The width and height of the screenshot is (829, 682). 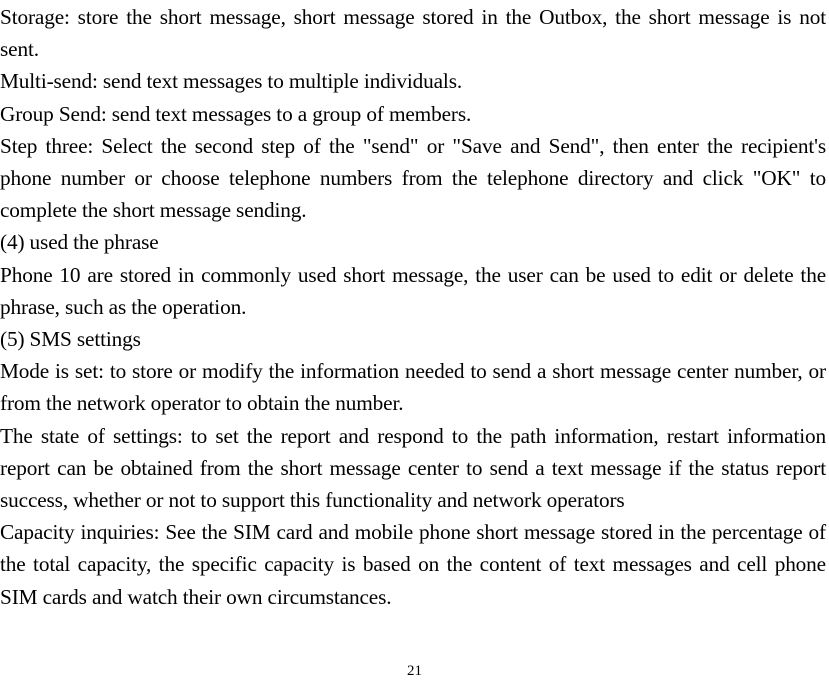 What do you see at coordinates (79, 242) in the screenshot?
I see `section-heading-used-phrase: (4) used the phrase` at bounding box center [79, 242].